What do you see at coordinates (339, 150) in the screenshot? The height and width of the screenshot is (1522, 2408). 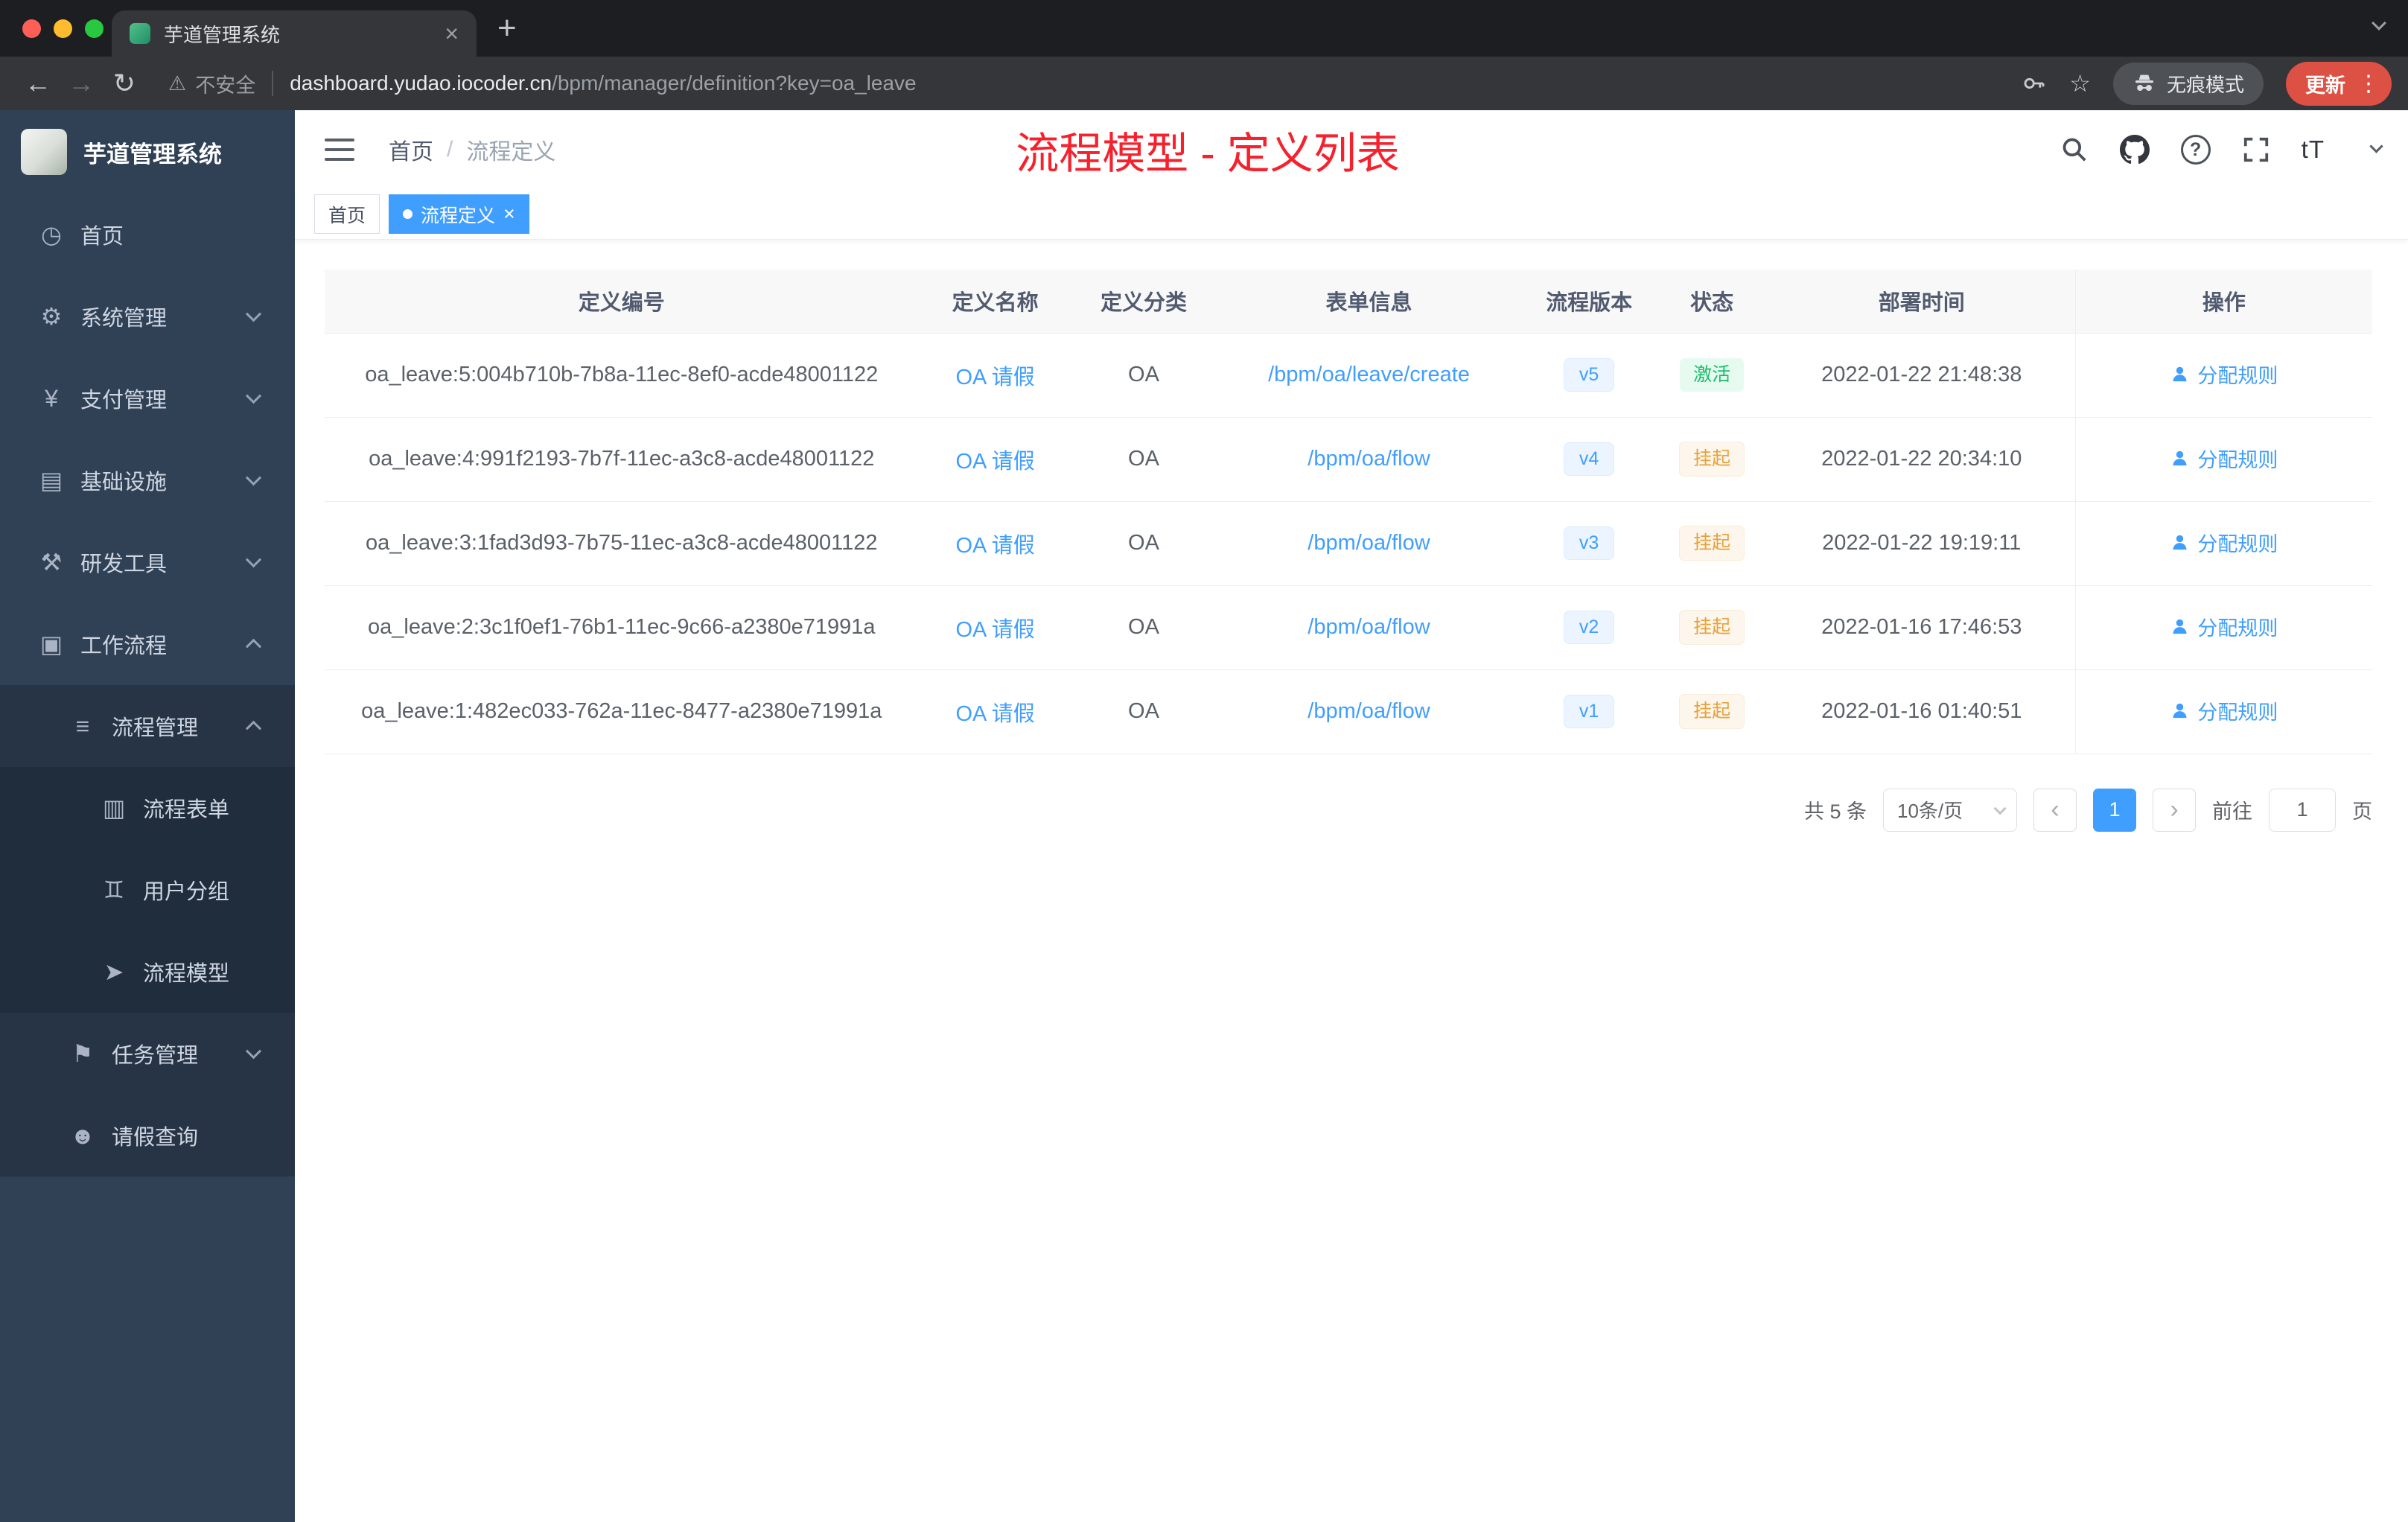 I see `sidebar-toggle-button` at bounding box center [339, 150].